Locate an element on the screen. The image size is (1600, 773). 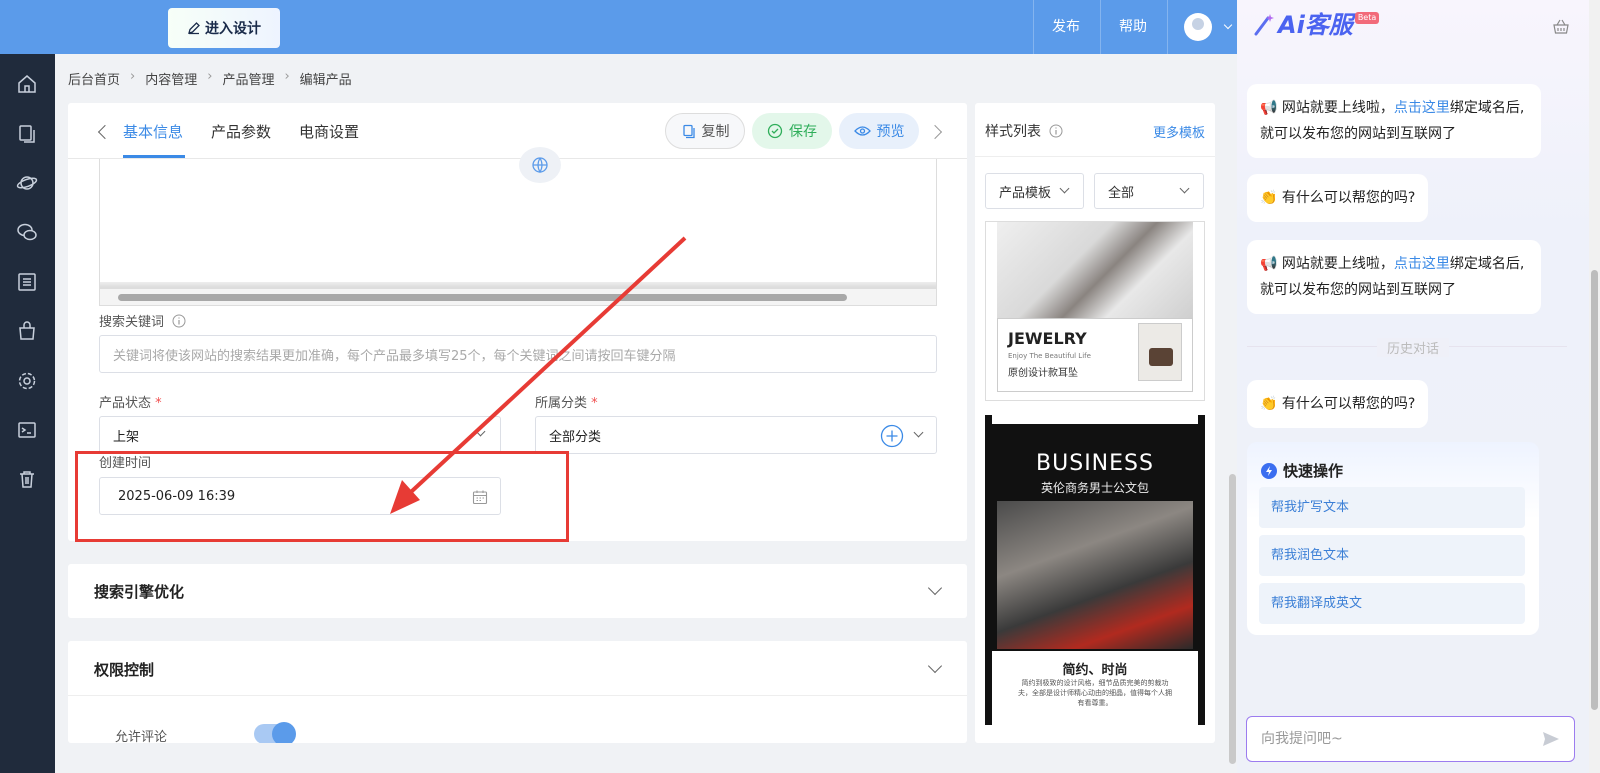
add-category-icon is located at coordinates (892, 436).